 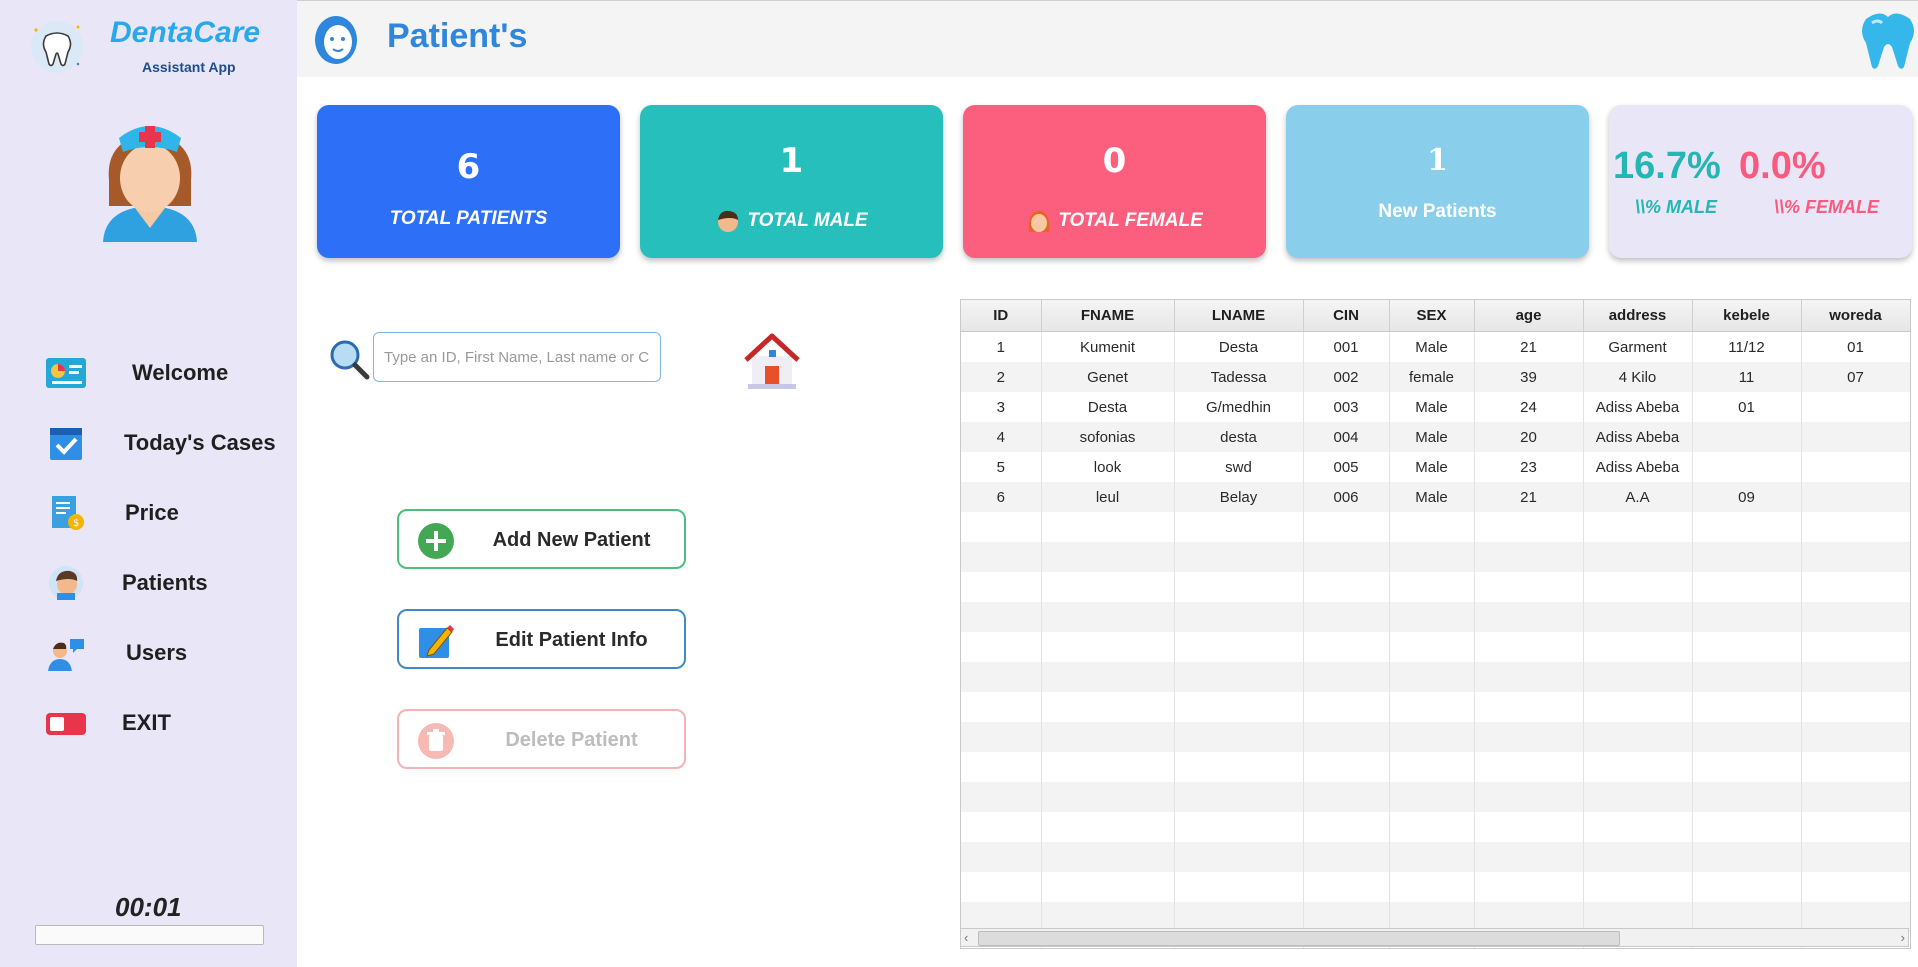 I want to click on nav-welcome: Welcome, so click(x=155, y=372).